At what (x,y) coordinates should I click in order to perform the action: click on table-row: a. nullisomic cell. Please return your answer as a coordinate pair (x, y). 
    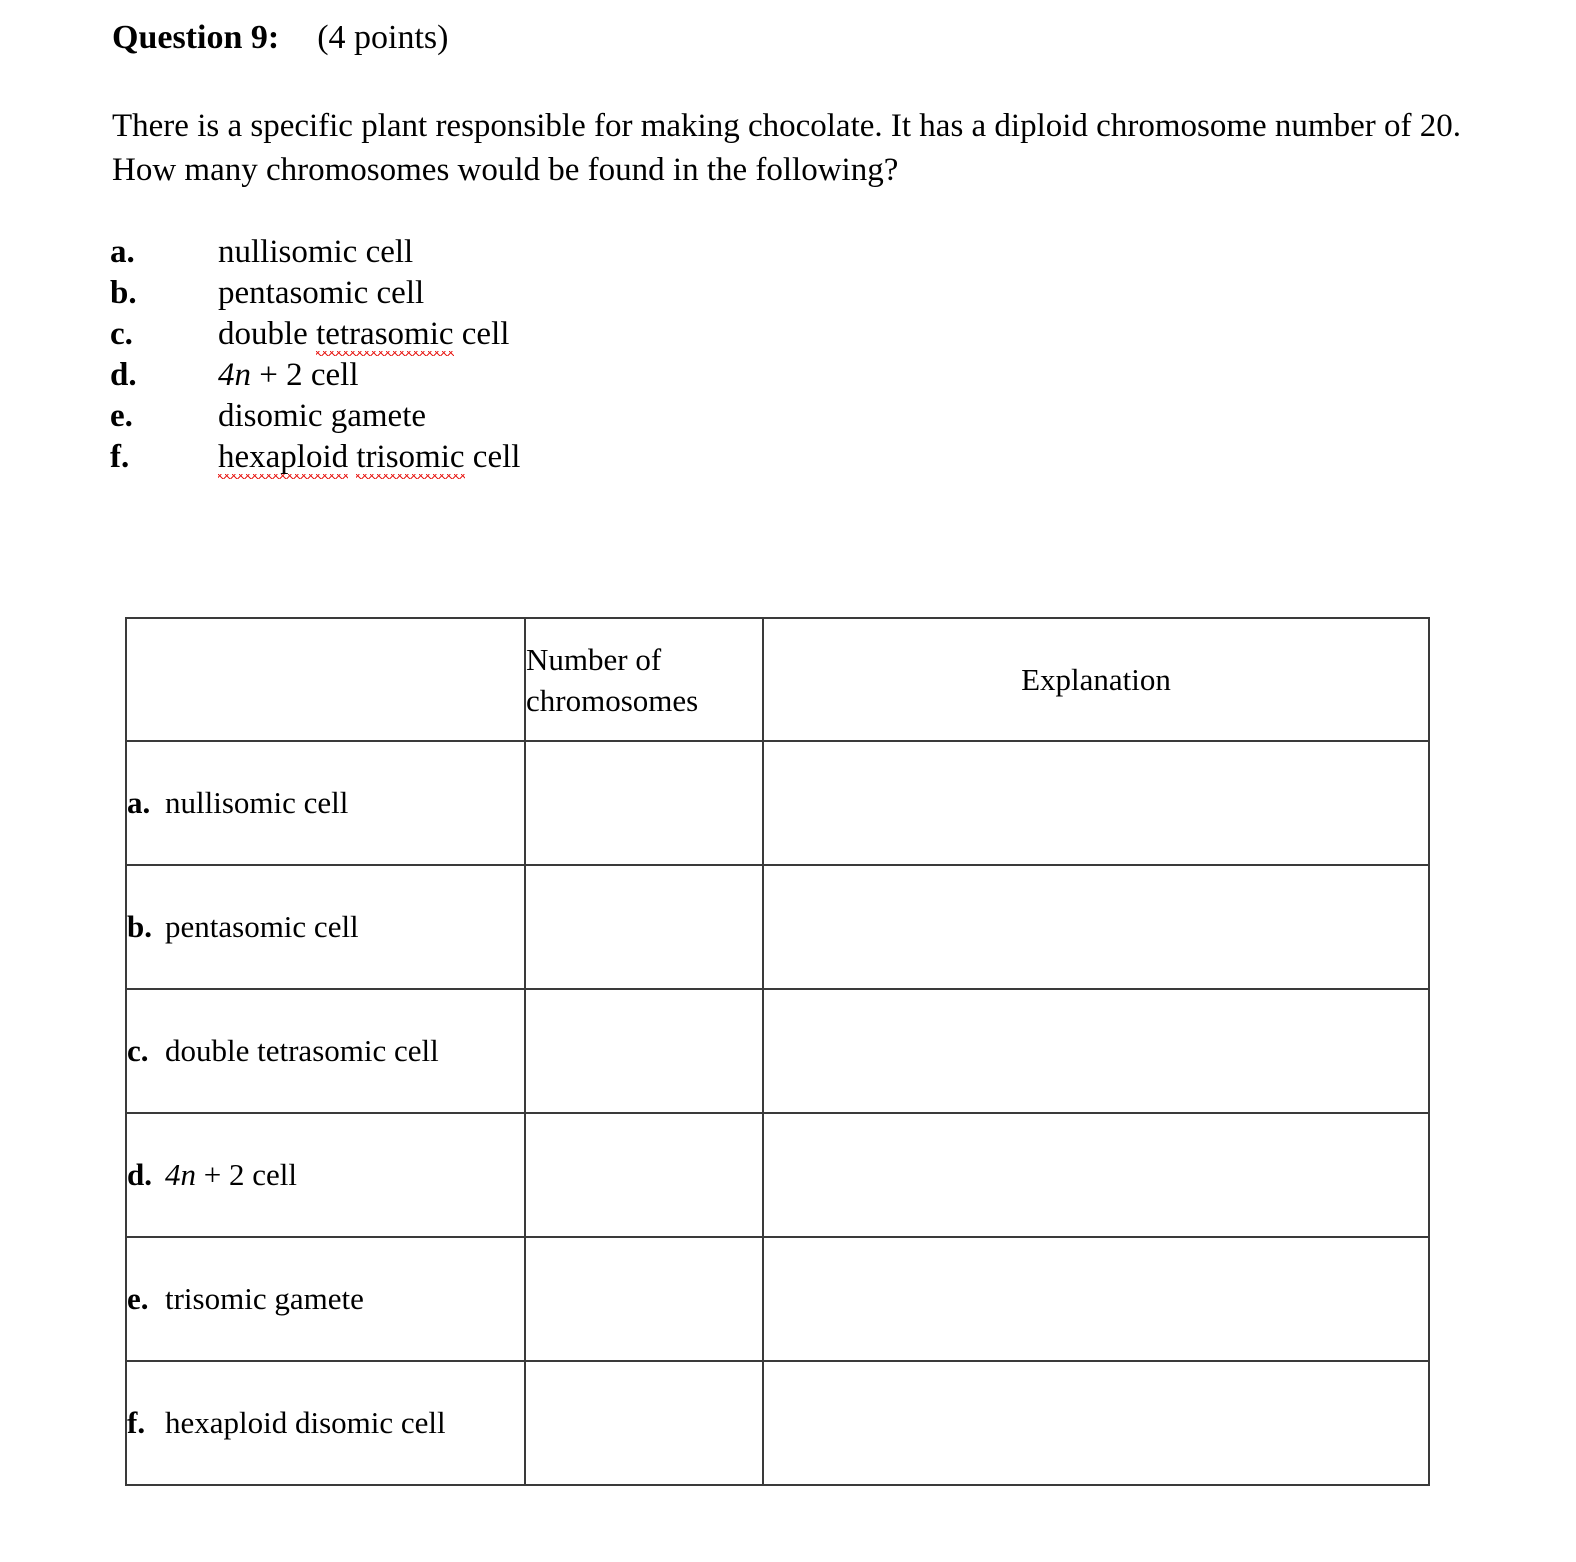
    Looking at the image, I should click on (777, 803).